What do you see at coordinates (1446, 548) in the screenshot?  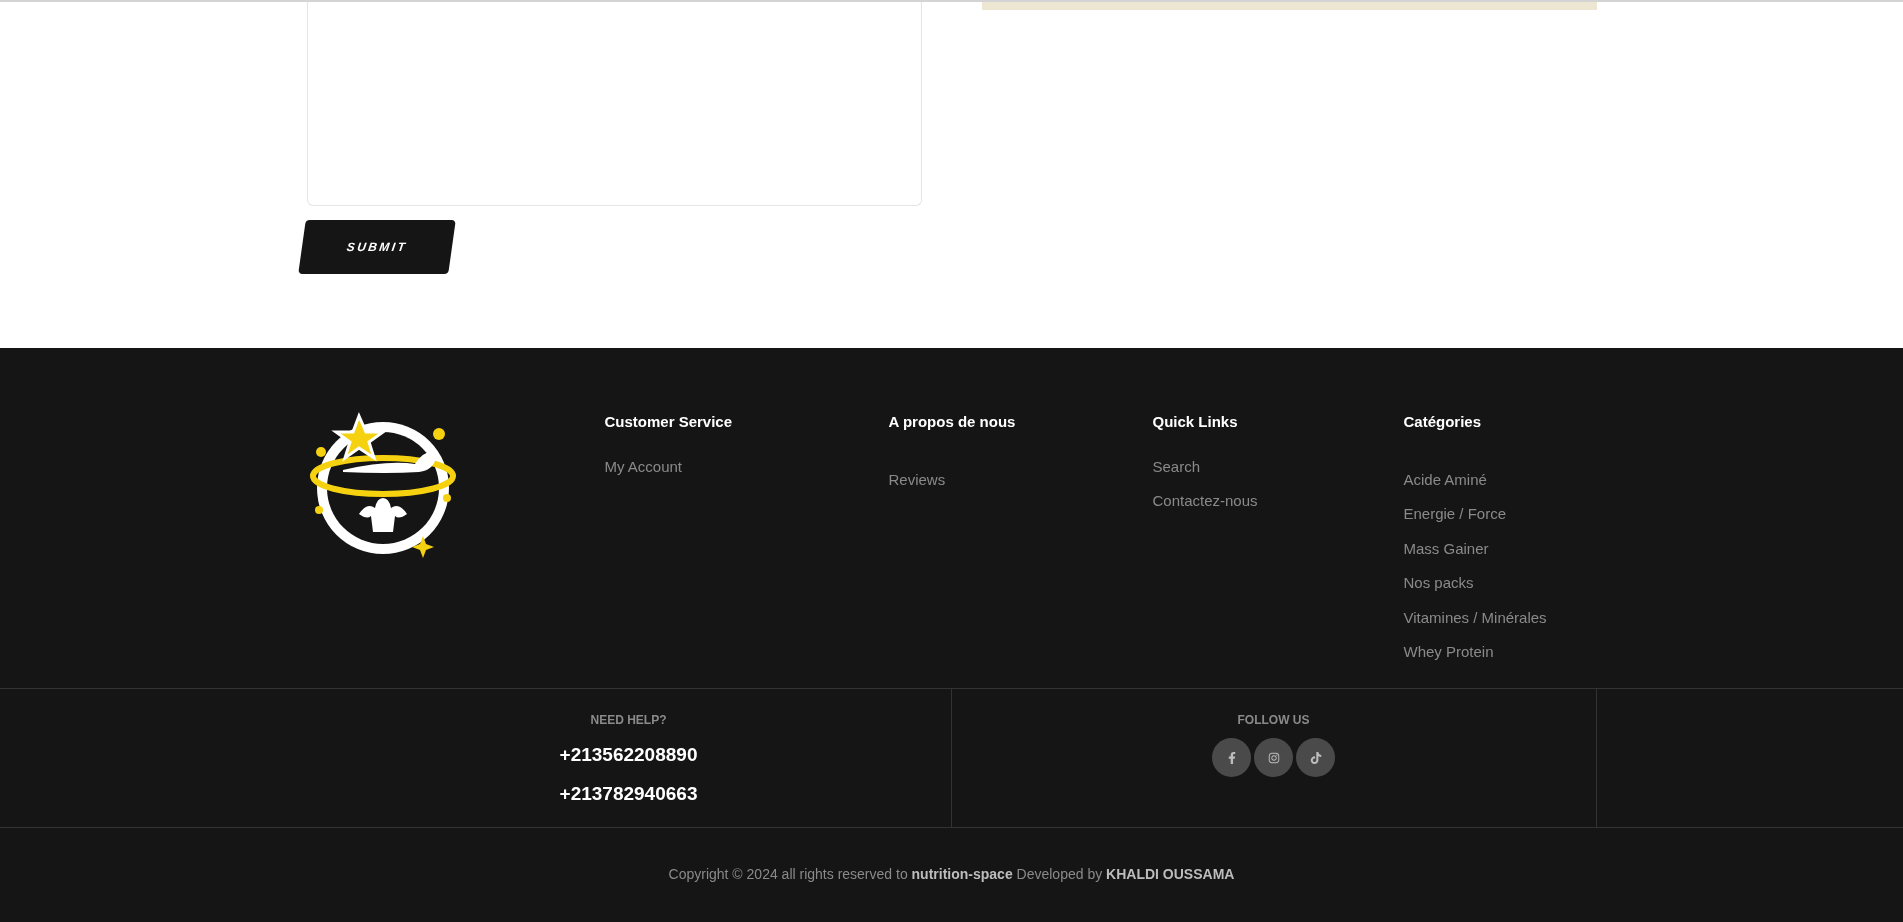 I see `footer-link: Mass Gainer` at bounding box center [1446, 548].